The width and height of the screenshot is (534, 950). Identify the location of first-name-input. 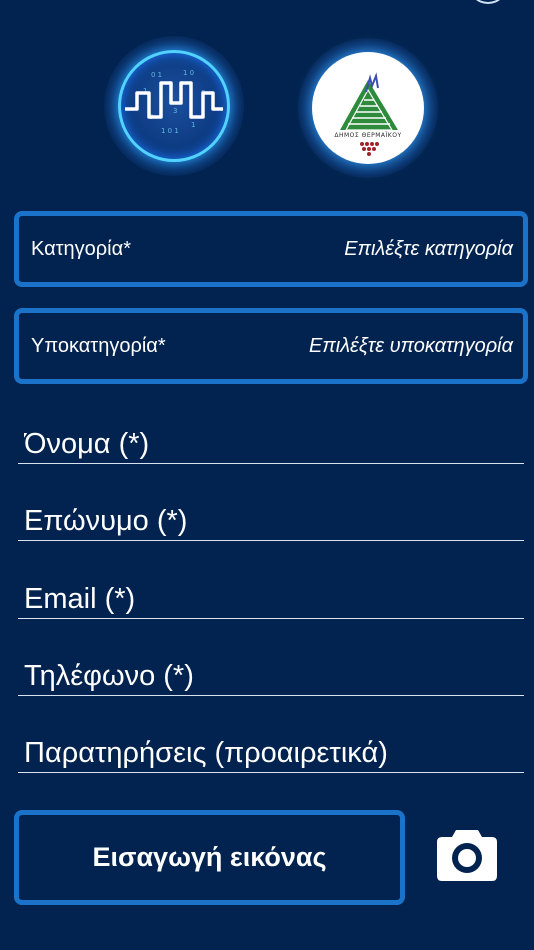
(269, 444).